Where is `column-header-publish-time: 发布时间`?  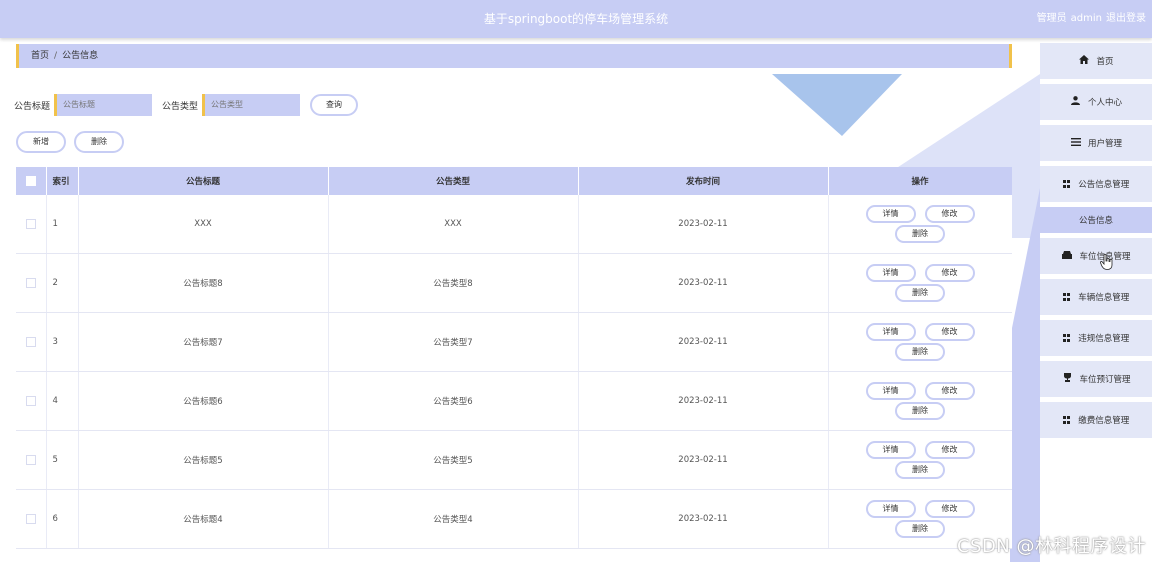 column-header-publish-time: 发布时间 is located at coordinates (703, 181).